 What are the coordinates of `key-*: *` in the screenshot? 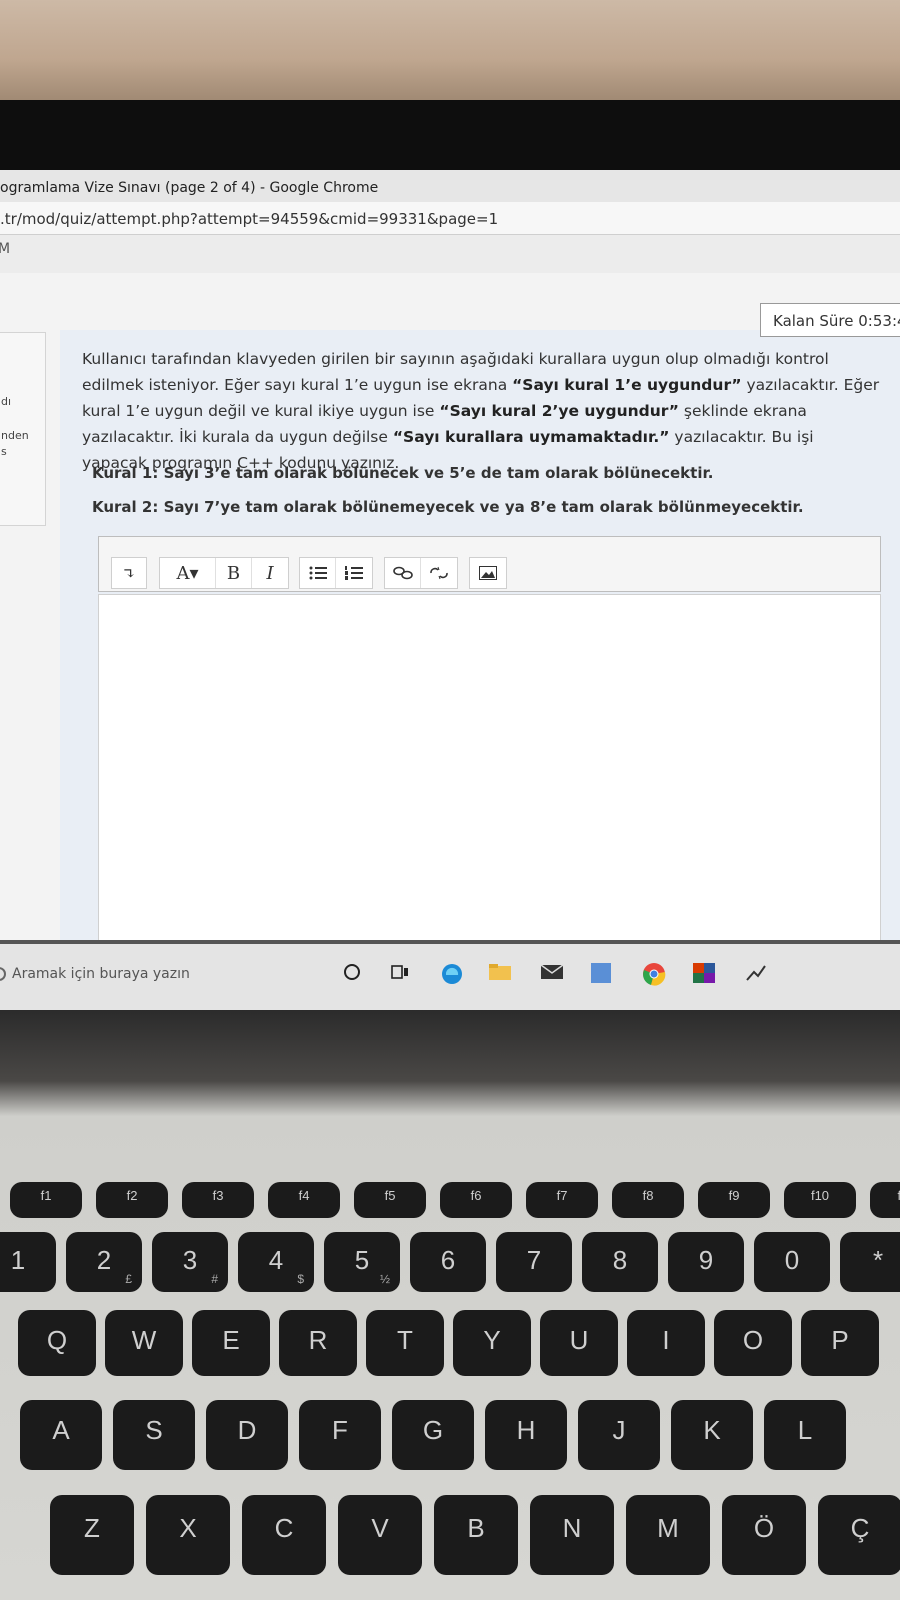 It's located at (870, 1262).